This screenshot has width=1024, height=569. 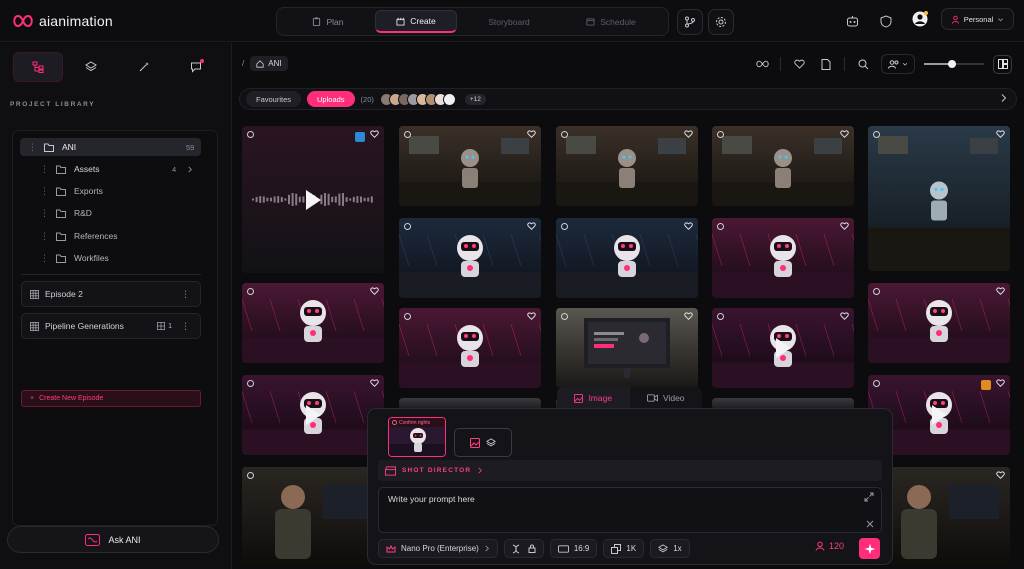 What do you see at coordinates (417, 437) in the screenshot?
I see `reference-image: Confirm rights` at bounding box center [417, 437].